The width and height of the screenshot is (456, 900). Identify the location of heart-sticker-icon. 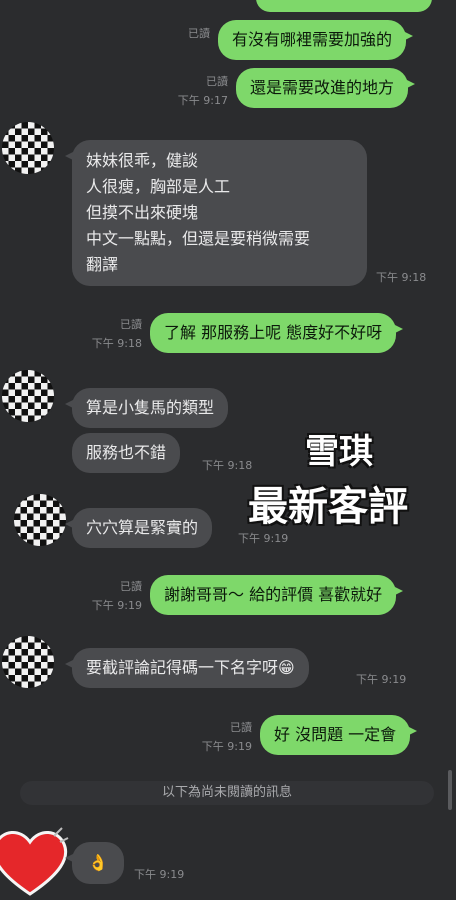
(34, 861).